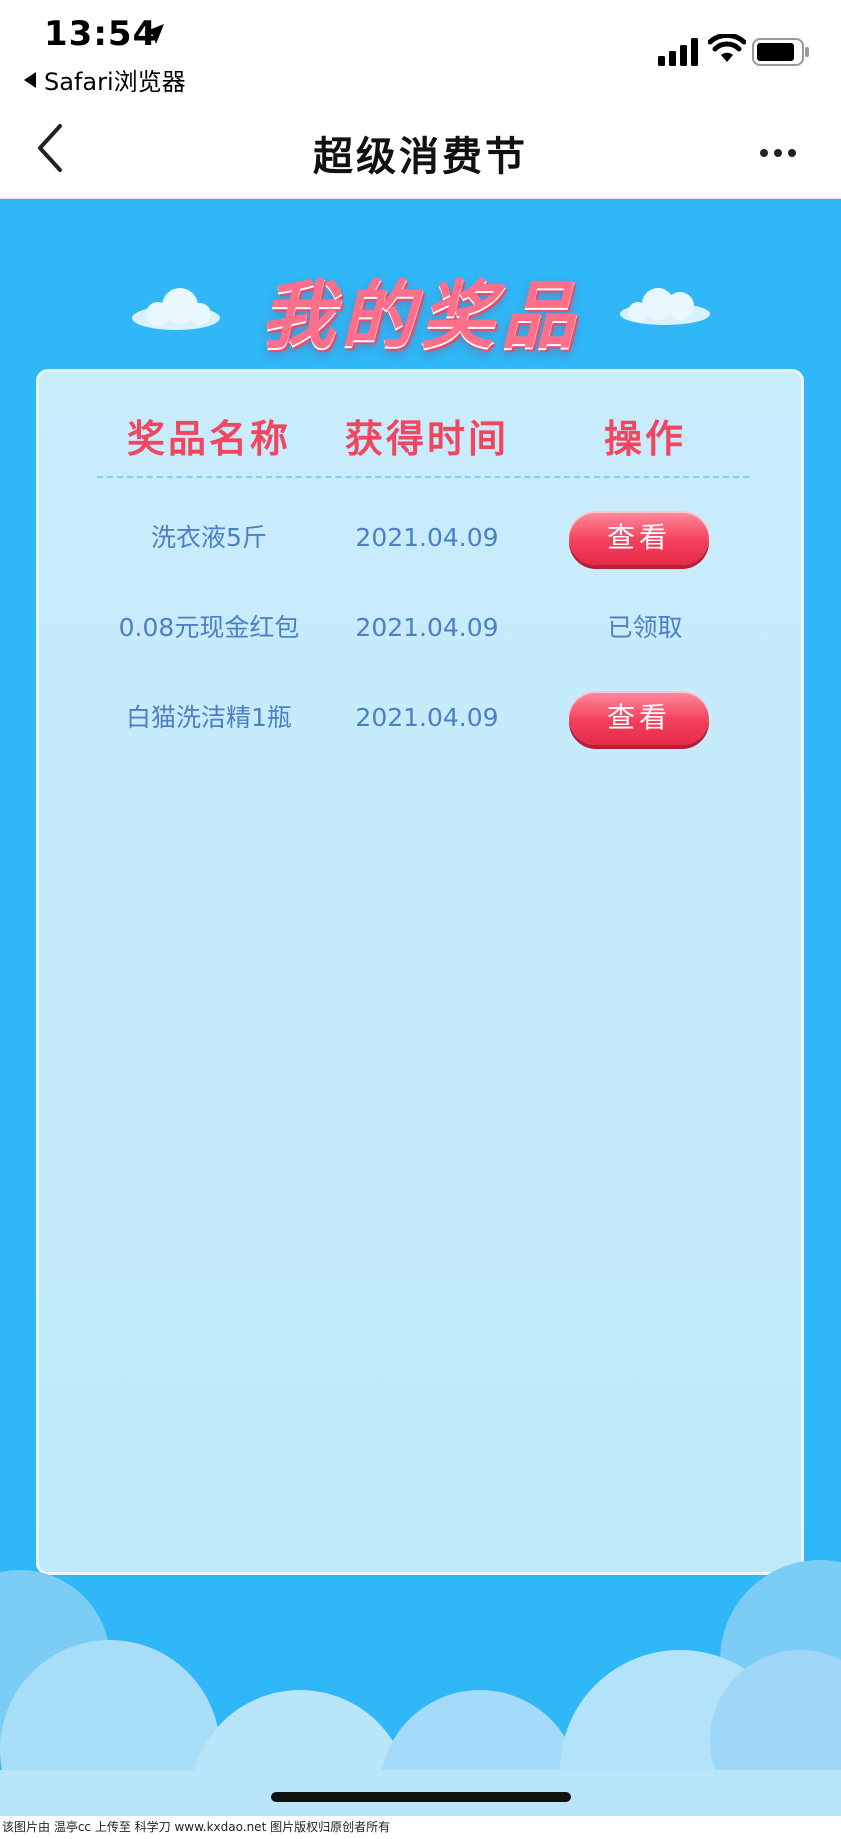 The height and width of the screenshot is (1839, 841). I want to click on home-indicator, so click(421, 1797).